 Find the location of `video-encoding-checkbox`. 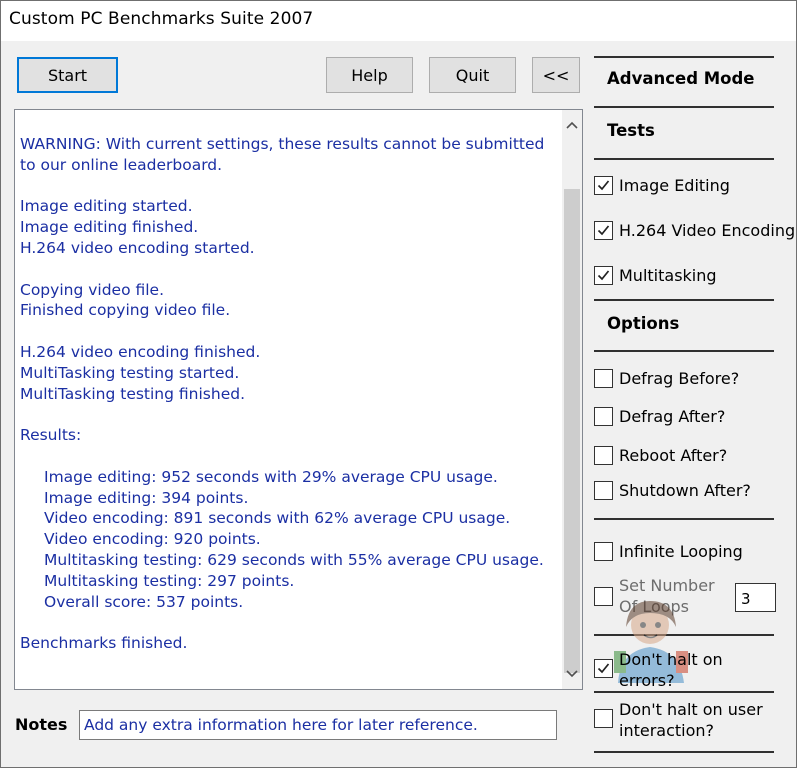

video-encoding-checkbox is located at coordinates (603, 230).